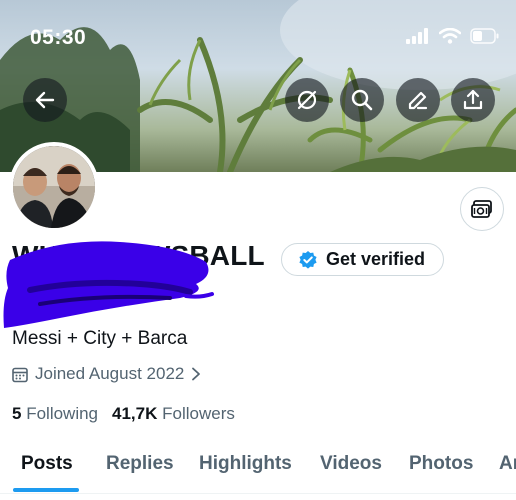  I want to click on mute-icon, so click(307, 100).